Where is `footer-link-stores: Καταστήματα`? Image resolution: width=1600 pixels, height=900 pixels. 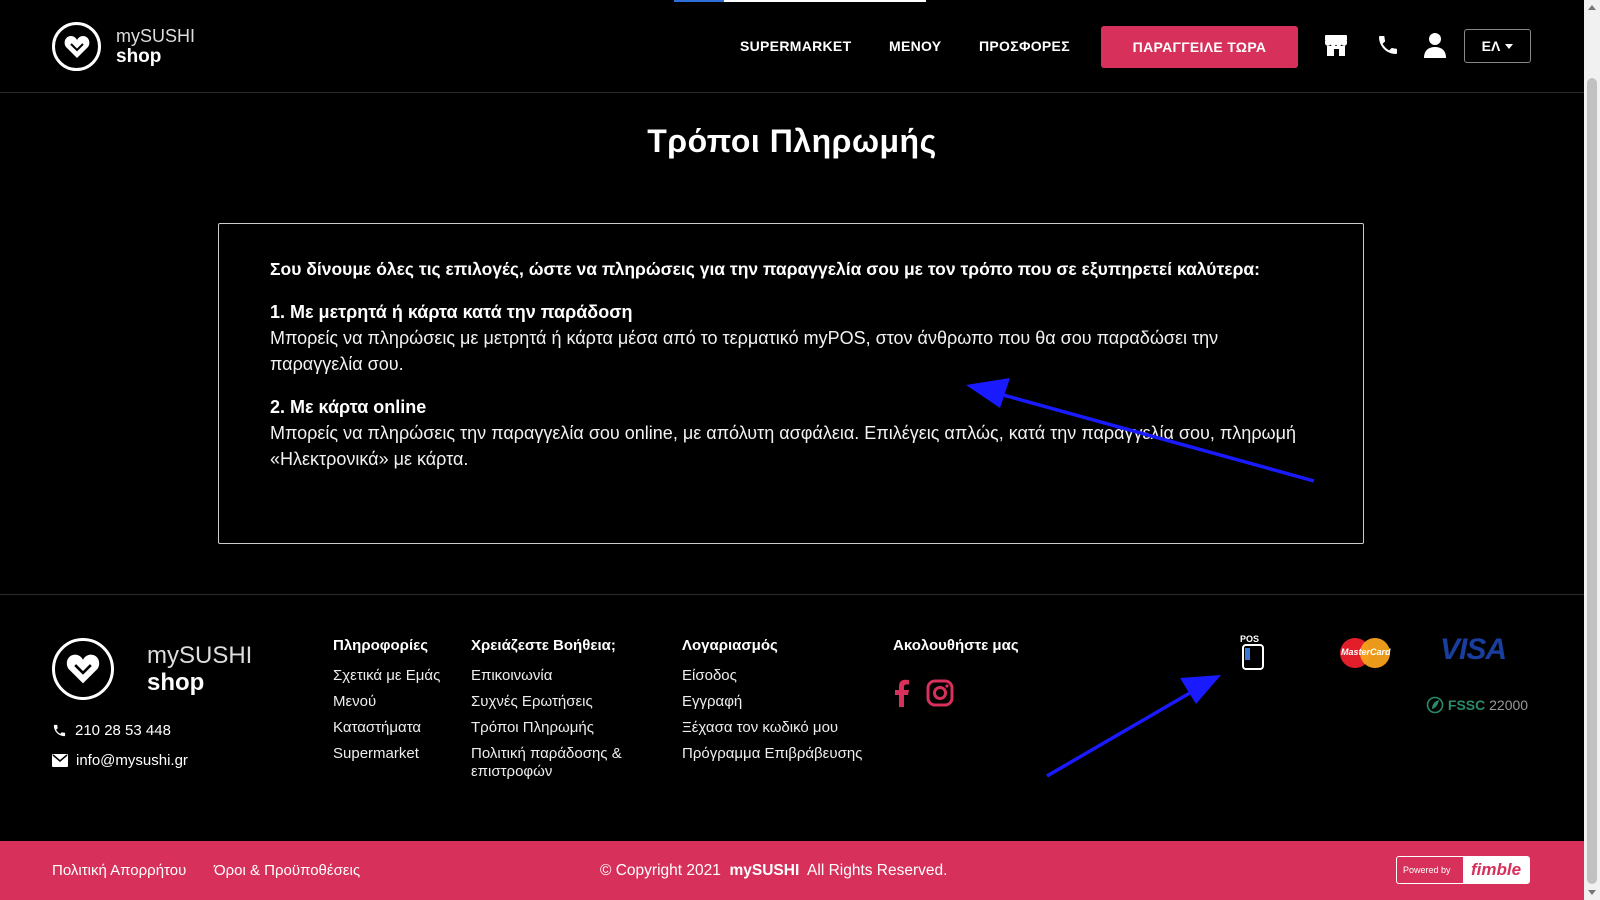 footer-link-stores: Καταστήματα is located at coordinates (386, 728).